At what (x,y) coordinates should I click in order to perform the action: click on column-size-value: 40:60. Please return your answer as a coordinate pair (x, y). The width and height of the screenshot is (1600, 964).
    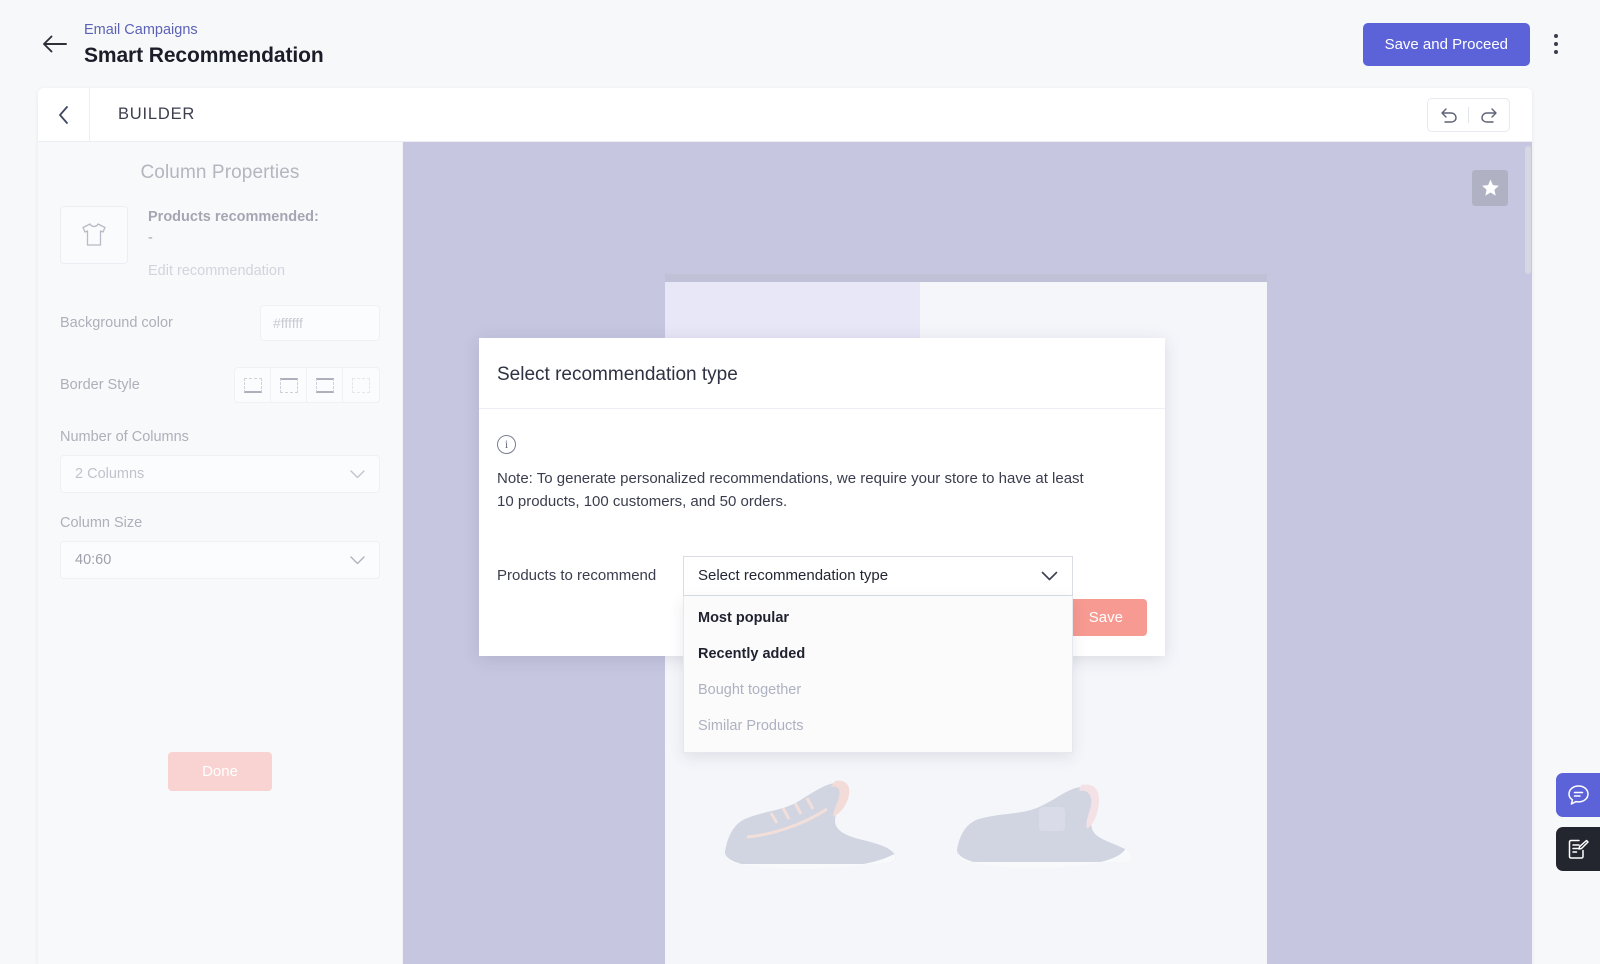
    Looking at the image, I should click on (93, 560).